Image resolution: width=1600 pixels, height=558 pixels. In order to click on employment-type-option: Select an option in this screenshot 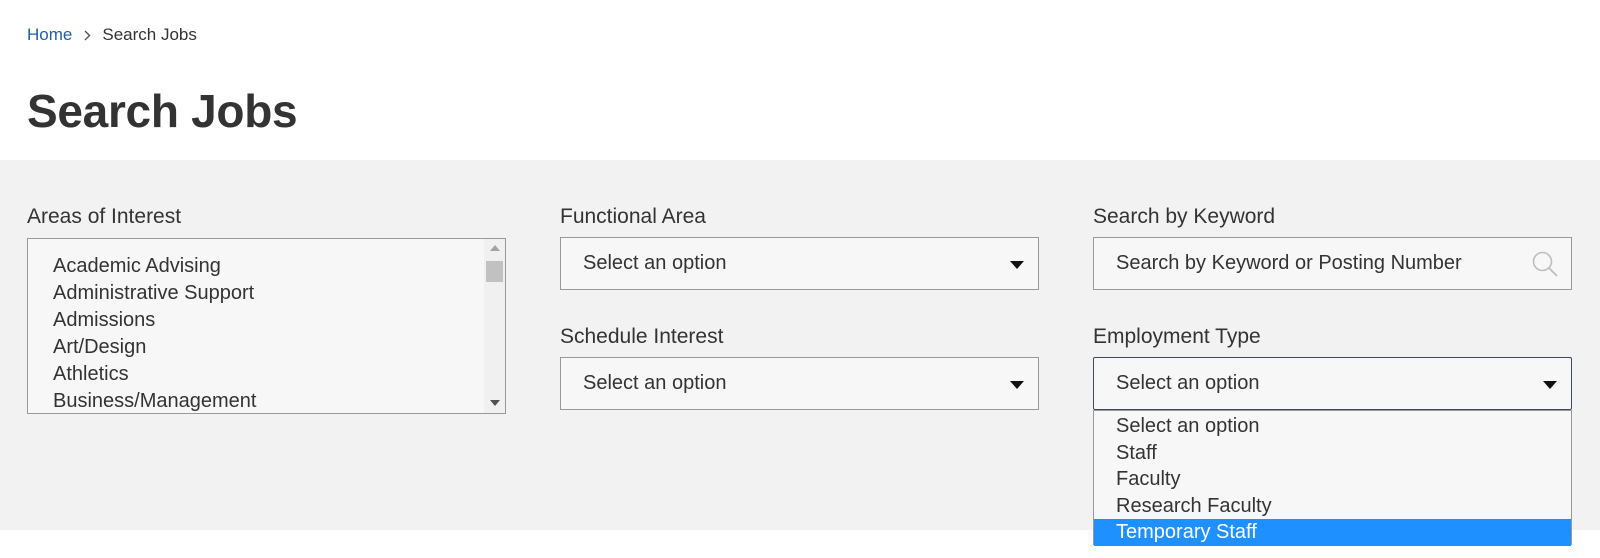, I will do `click(1332, 426)`.